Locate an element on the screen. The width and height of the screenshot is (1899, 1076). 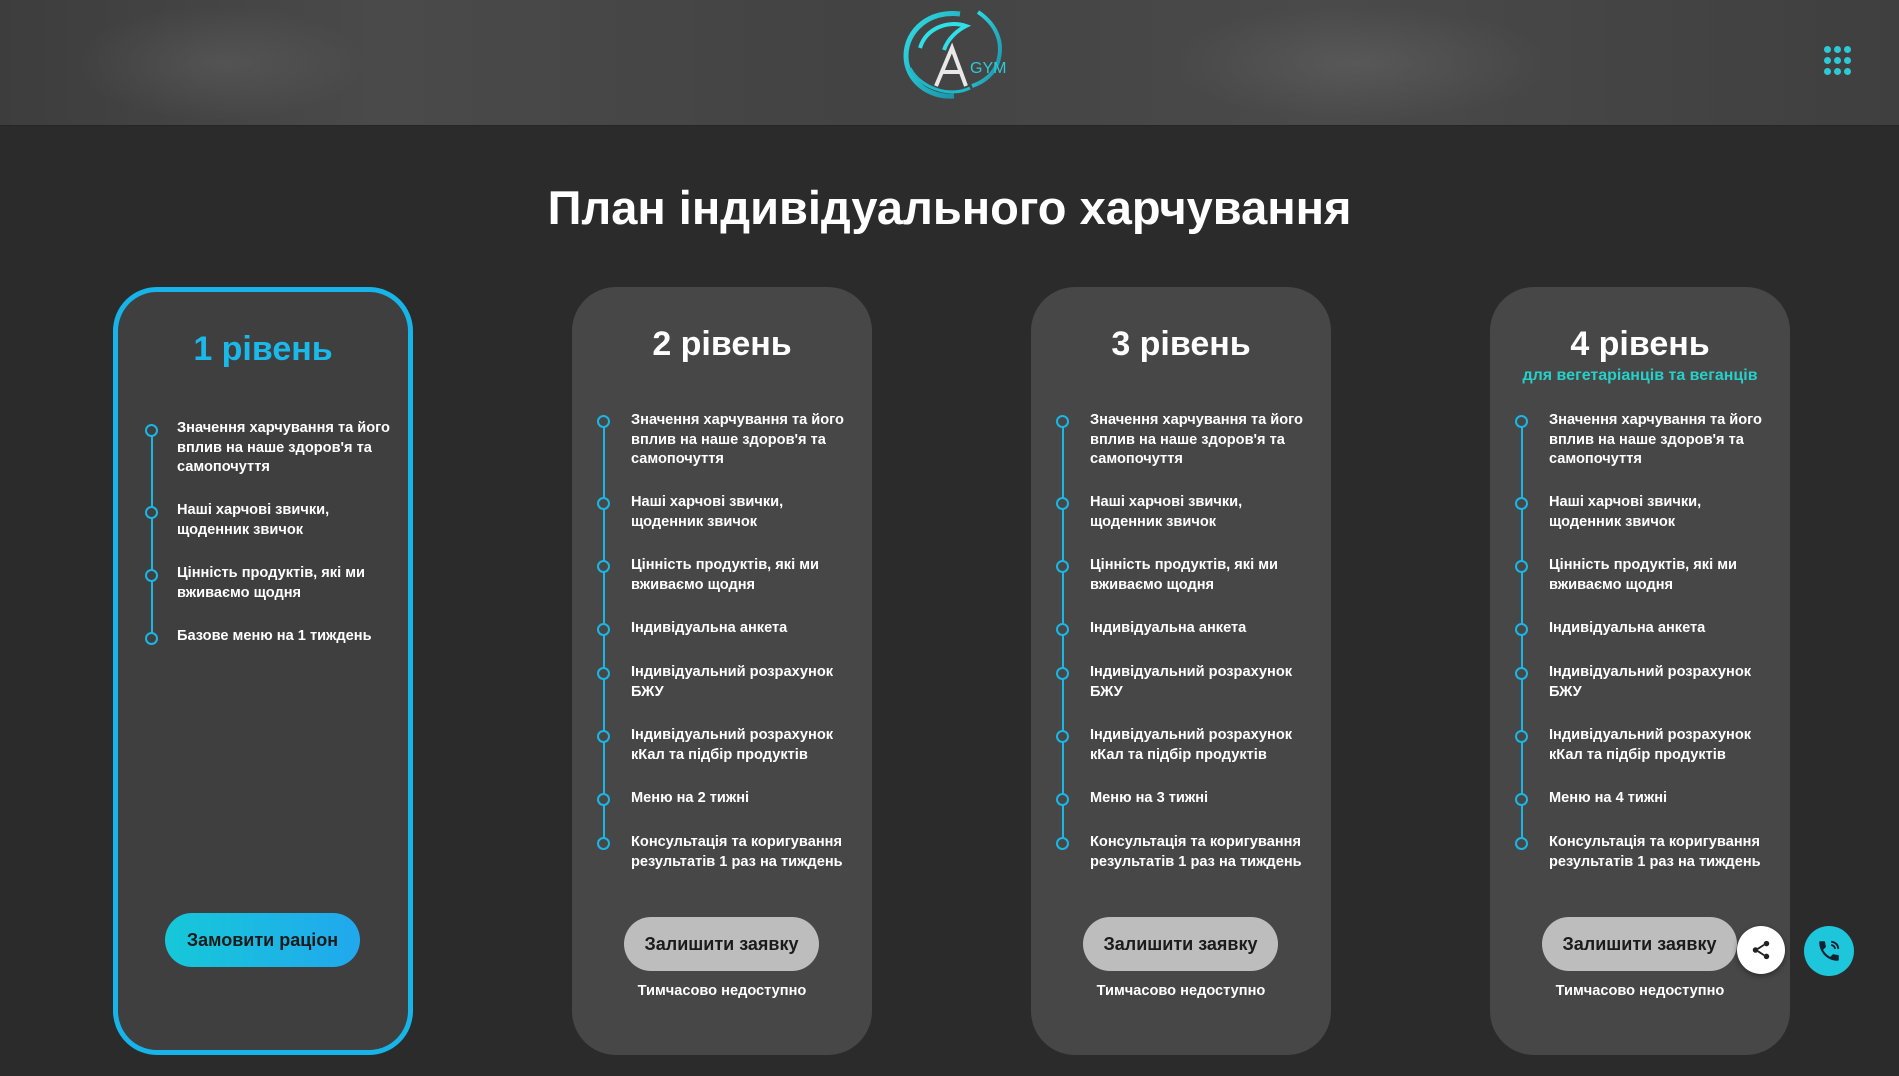
share-button is located at coordinates (1761, 950).